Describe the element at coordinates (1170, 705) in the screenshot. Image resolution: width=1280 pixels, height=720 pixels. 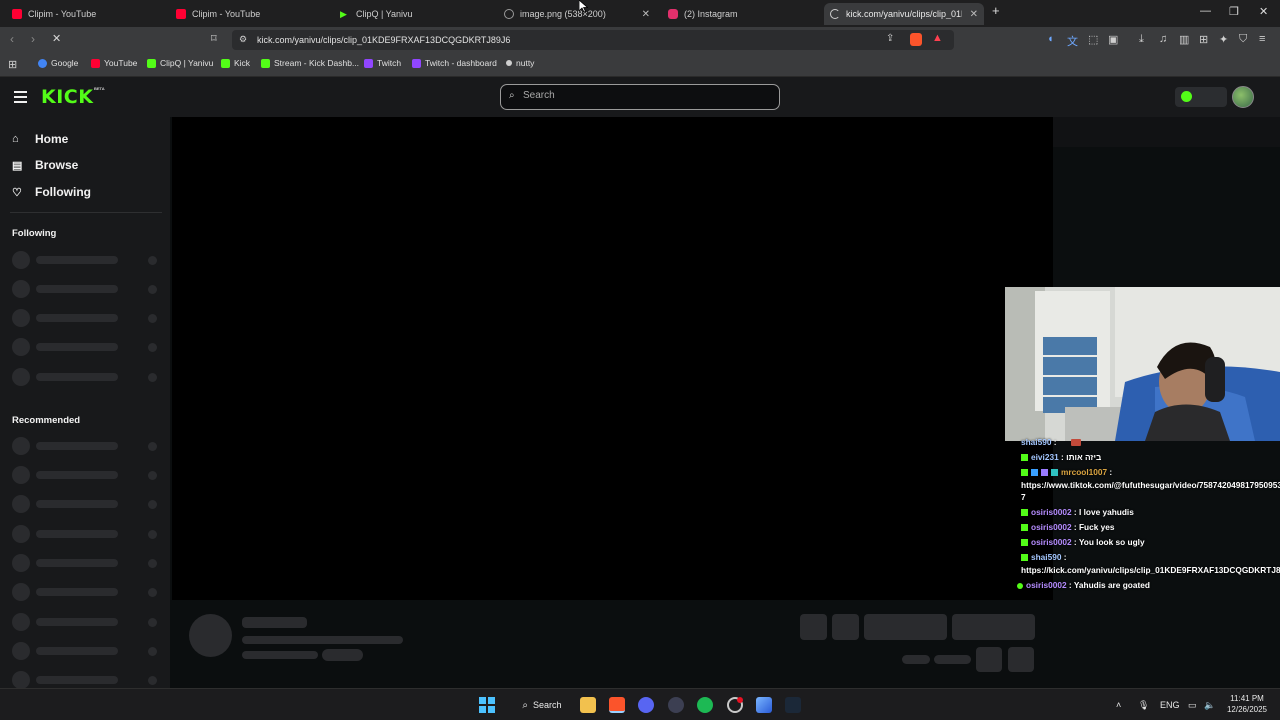
I see `language-indicator: ENG` at that location.